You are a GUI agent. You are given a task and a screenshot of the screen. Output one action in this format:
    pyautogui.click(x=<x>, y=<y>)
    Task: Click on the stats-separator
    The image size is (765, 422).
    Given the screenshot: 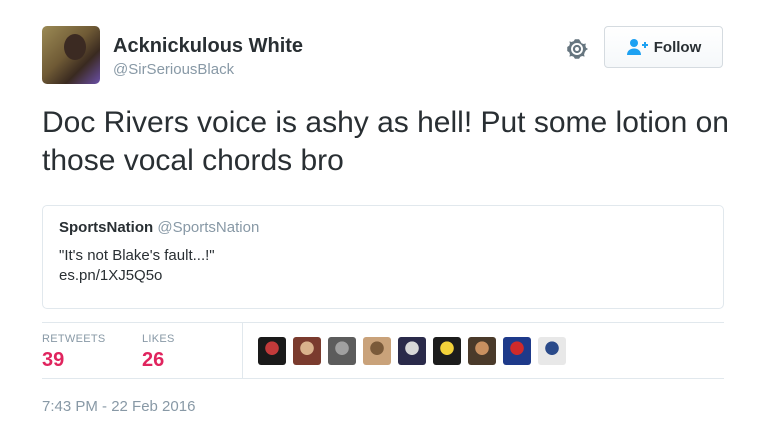 What is the action you would take?
    pyautogui.click(x=242, y=350)
    